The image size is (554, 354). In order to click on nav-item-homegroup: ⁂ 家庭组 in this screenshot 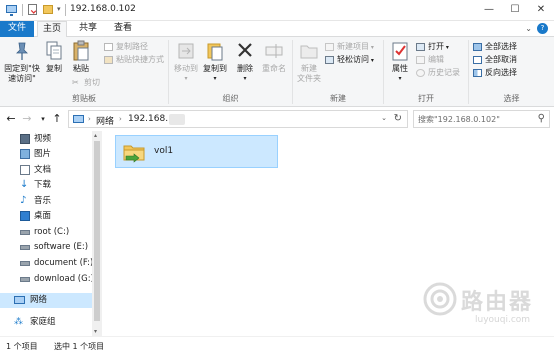, I will do `click(50, 322)`.